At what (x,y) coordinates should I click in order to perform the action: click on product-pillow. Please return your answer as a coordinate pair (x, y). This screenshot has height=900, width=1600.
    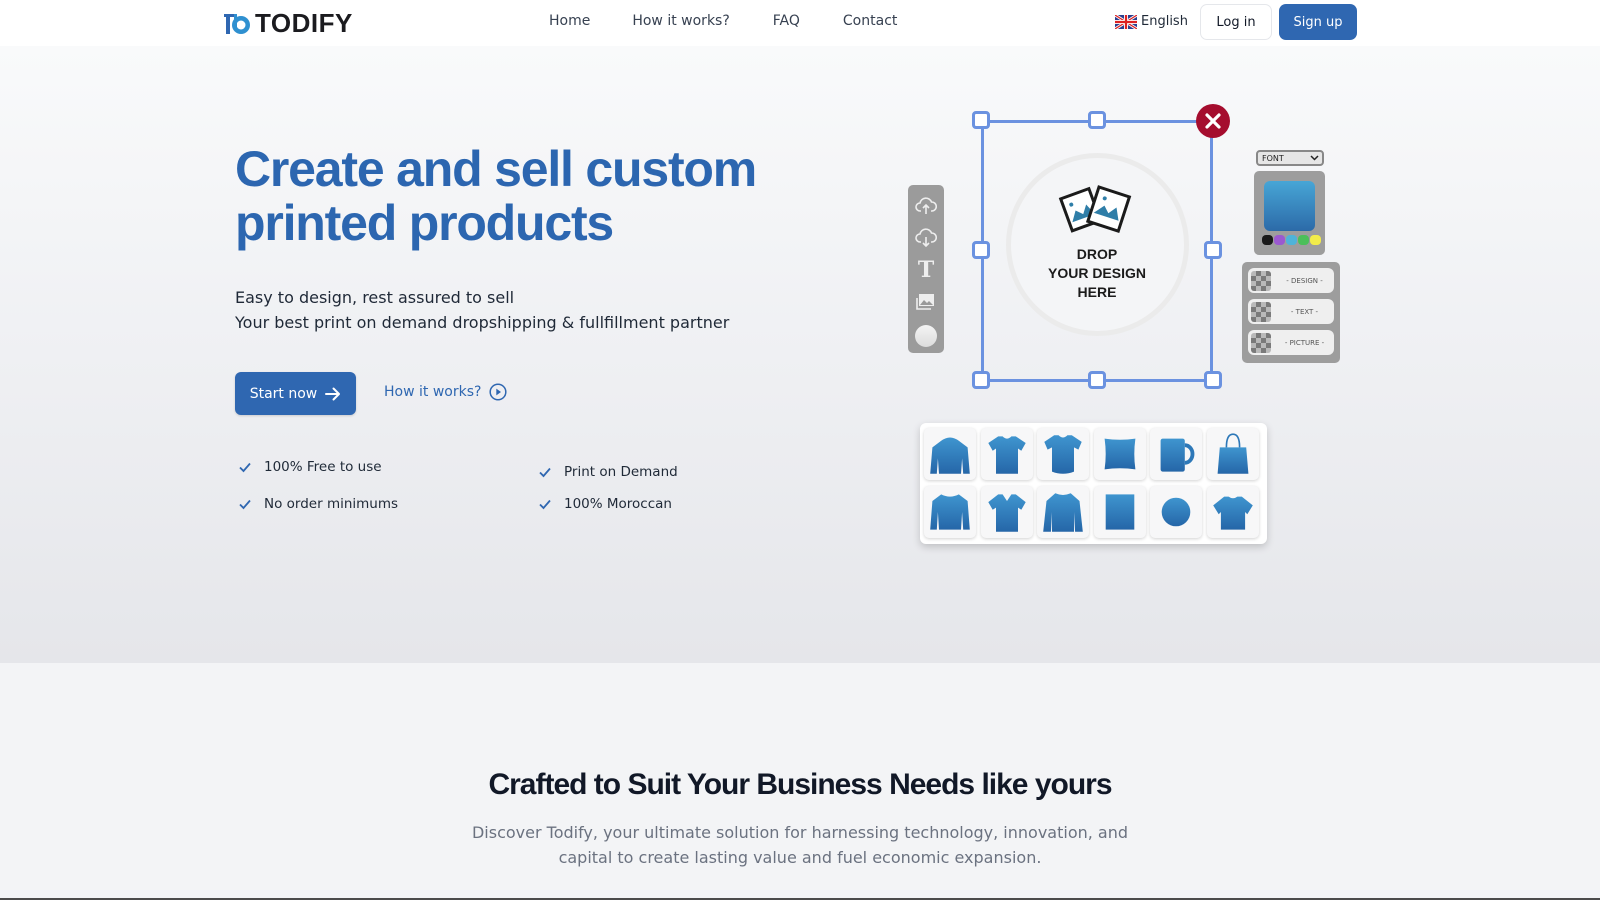
    Looking at the image, I should click on (1119, 454).